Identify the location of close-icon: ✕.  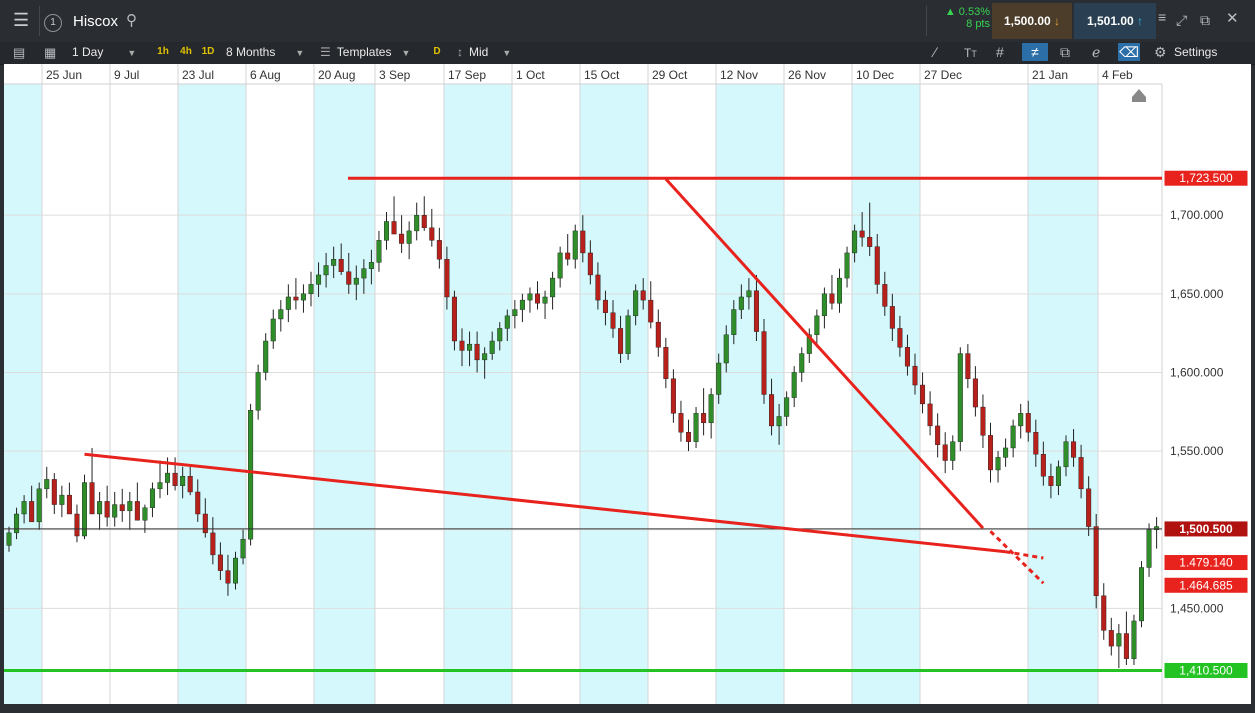
(1232, 18).